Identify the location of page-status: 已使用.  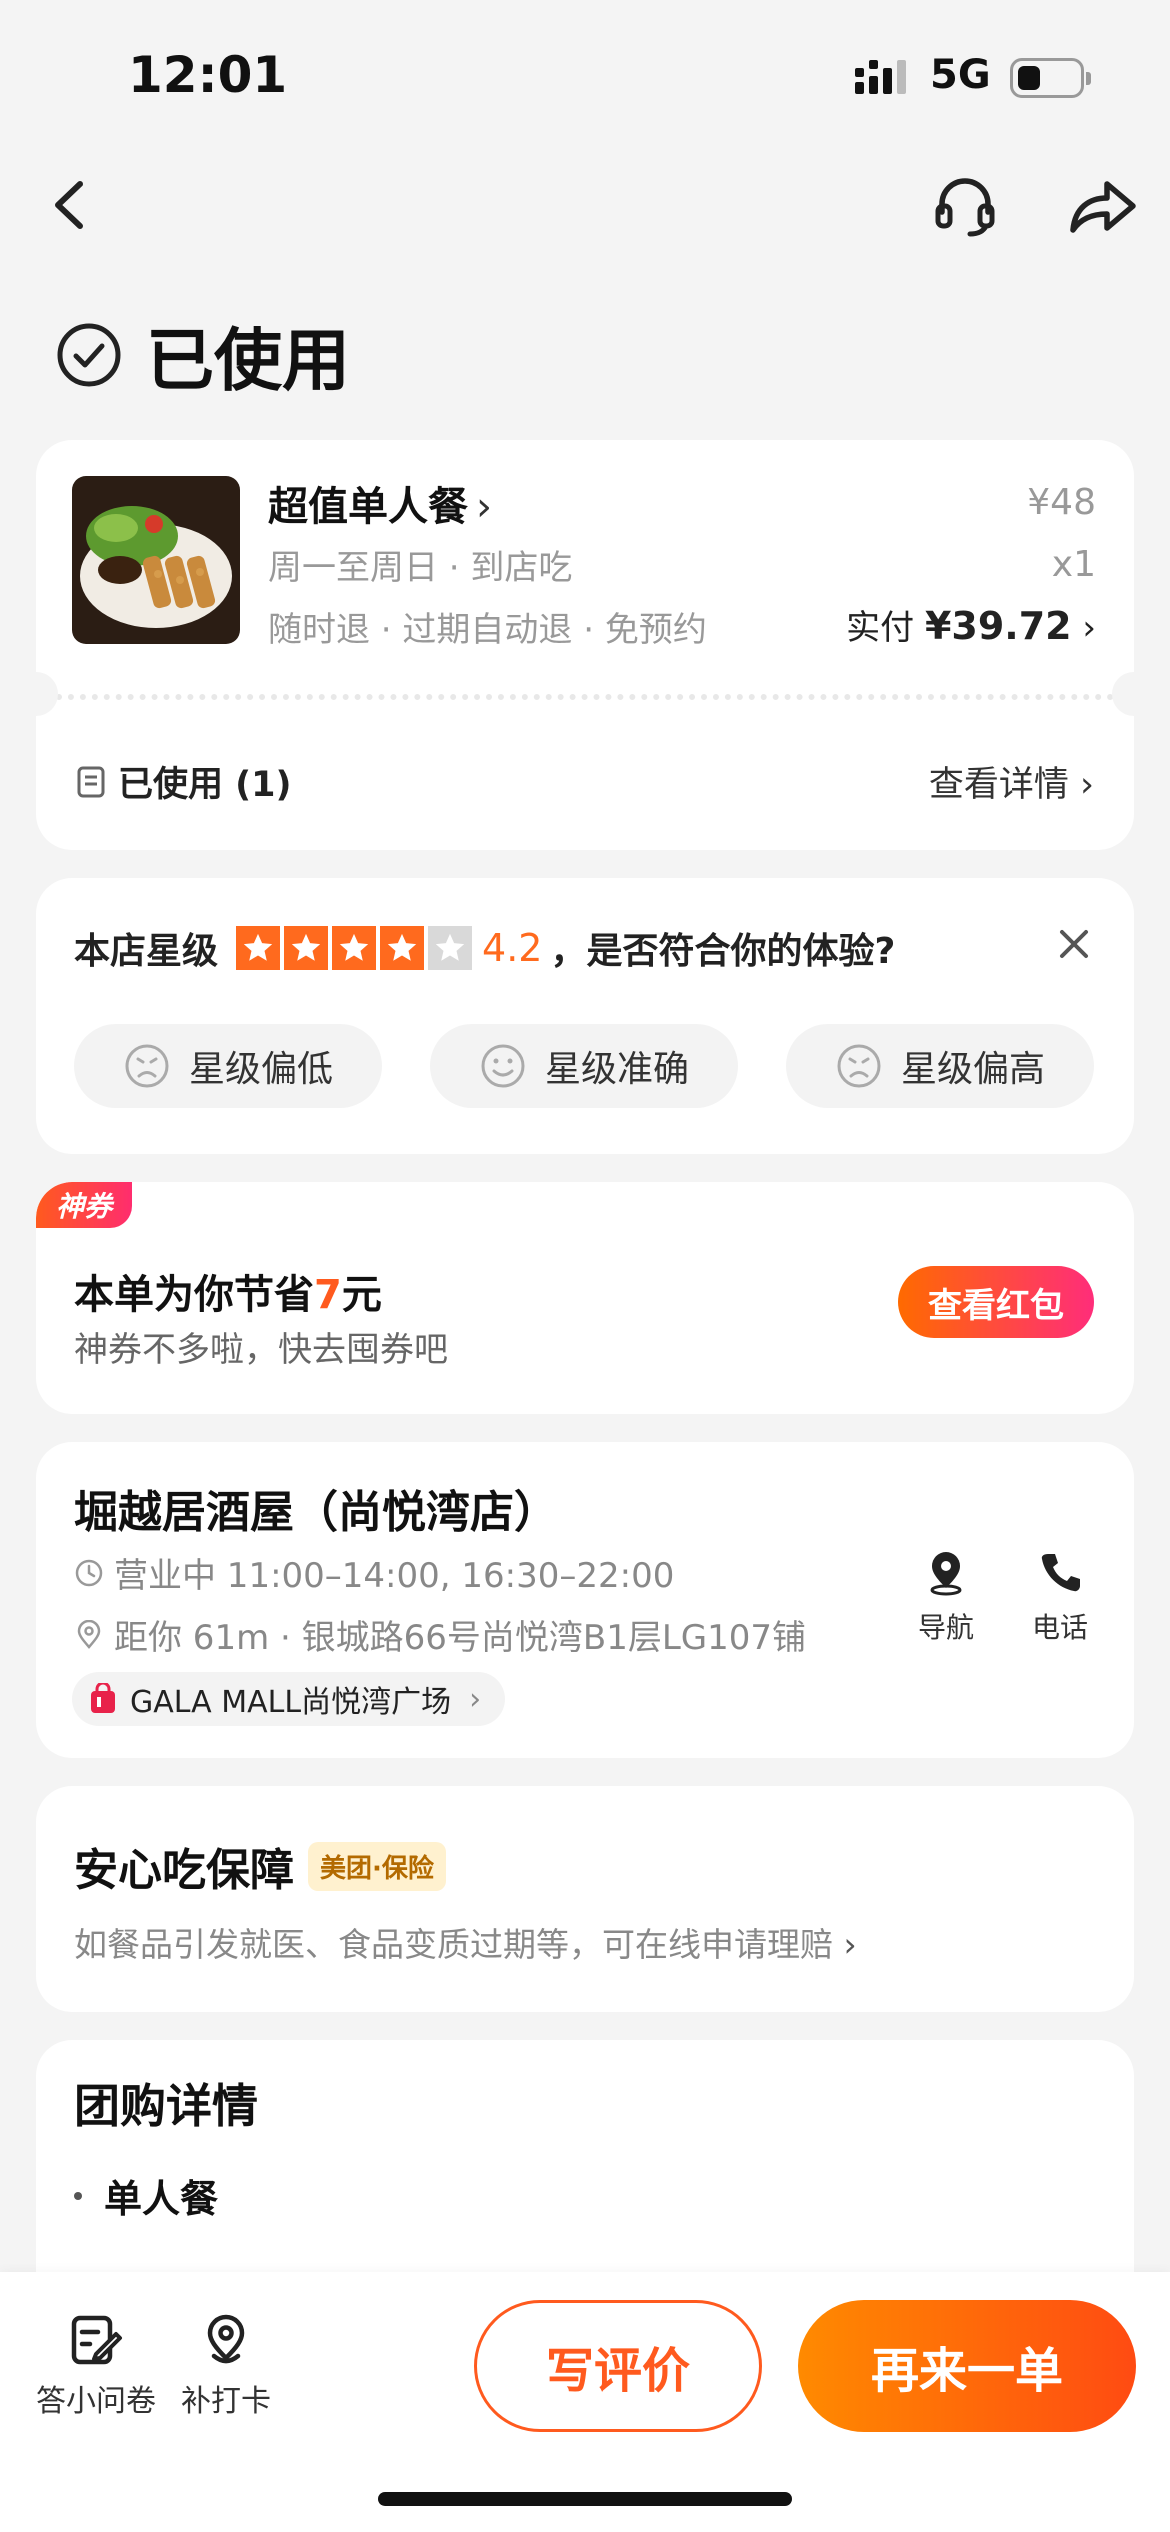
(203, 354).